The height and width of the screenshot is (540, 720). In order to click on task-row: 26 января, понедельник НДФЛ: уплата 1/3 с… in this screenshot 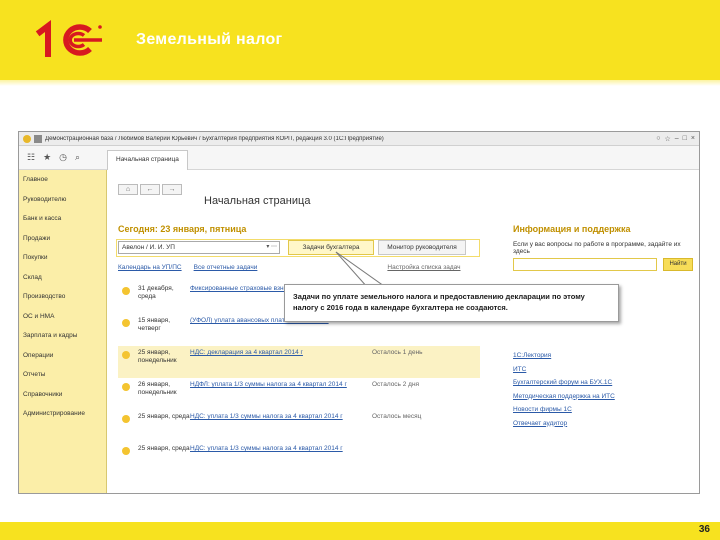, I will do `click(299, 394)`.